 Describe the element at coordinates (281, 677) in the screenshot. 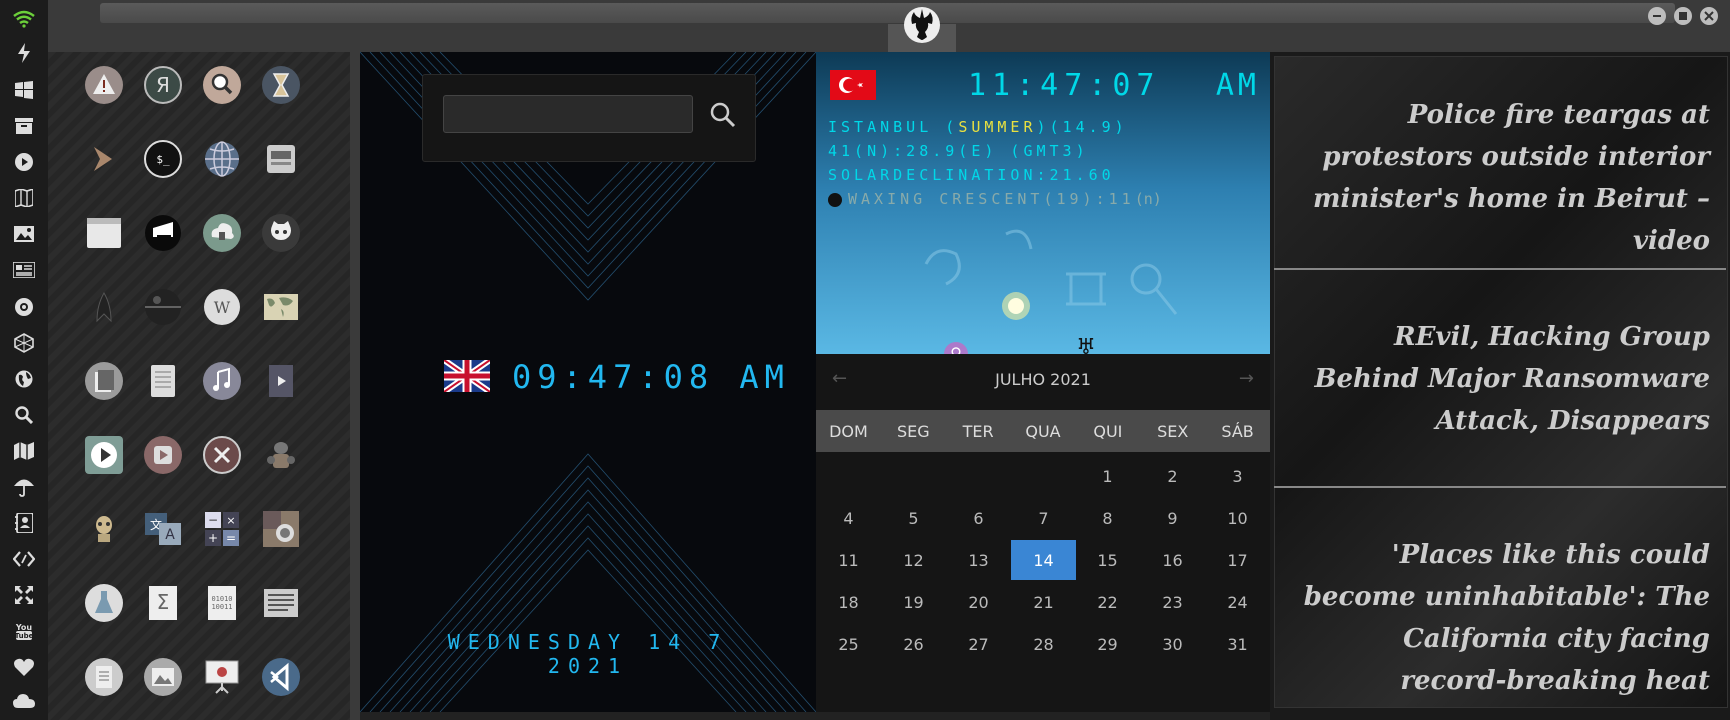

I see `vscode-icon` at that location.